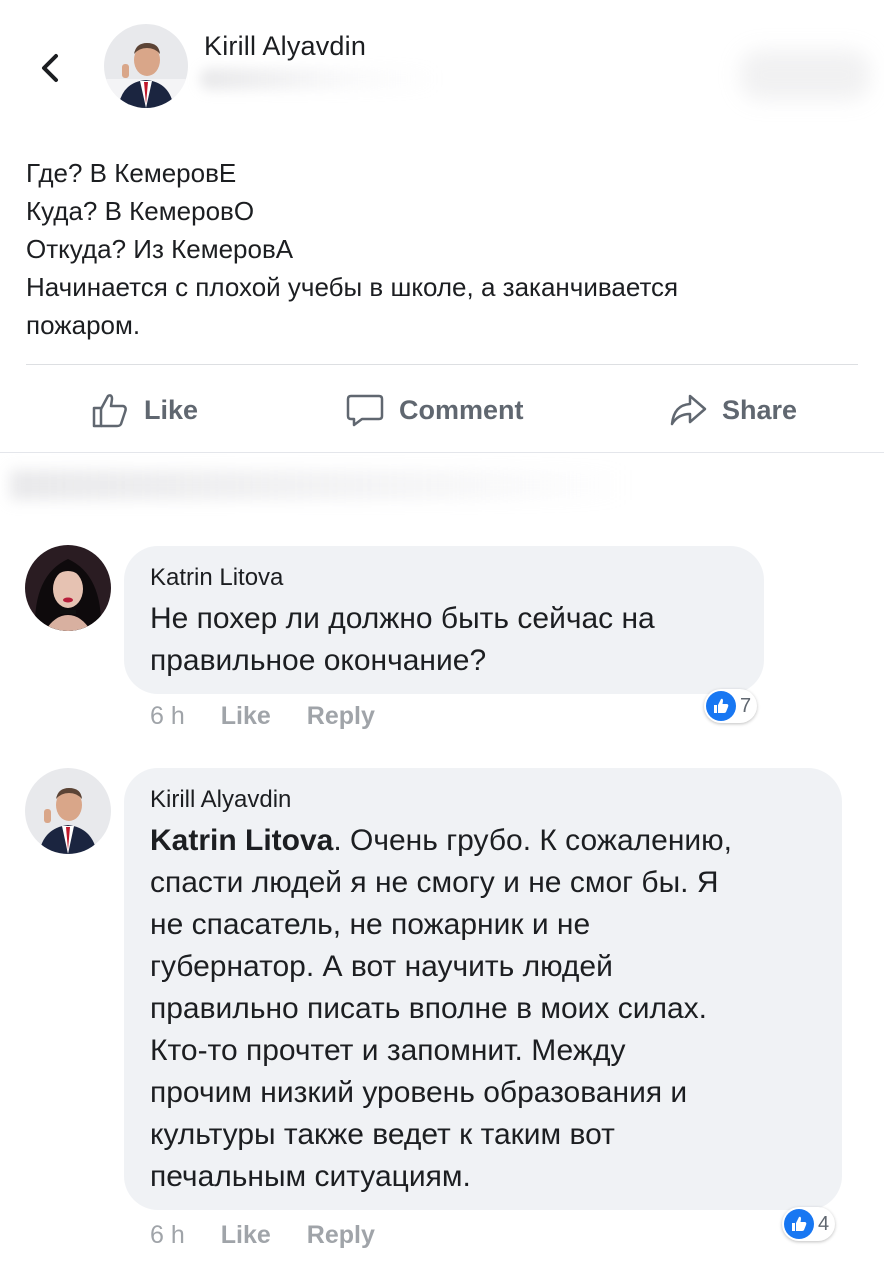 The image size is (884, 1280). Describe the element at coordinates (760, 409) in the screenshot. I see `share-label: Share` at that location.